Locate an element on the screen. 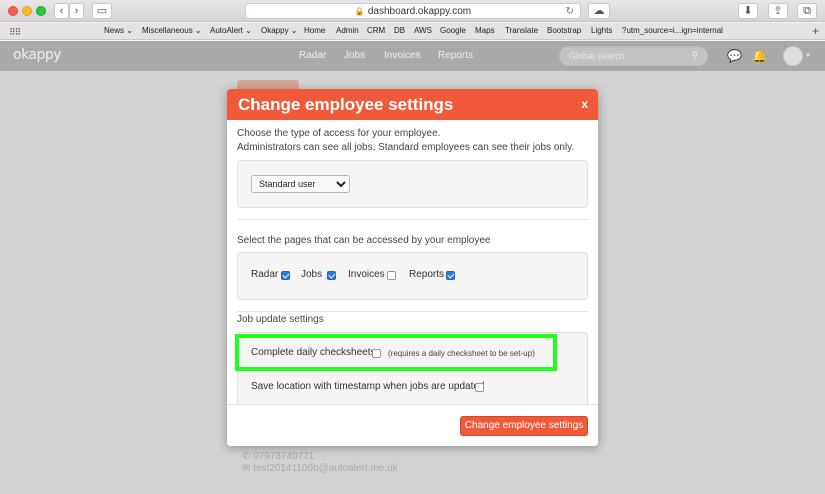  modal-footer: Change employee settings is located at coordinates (412, 425).